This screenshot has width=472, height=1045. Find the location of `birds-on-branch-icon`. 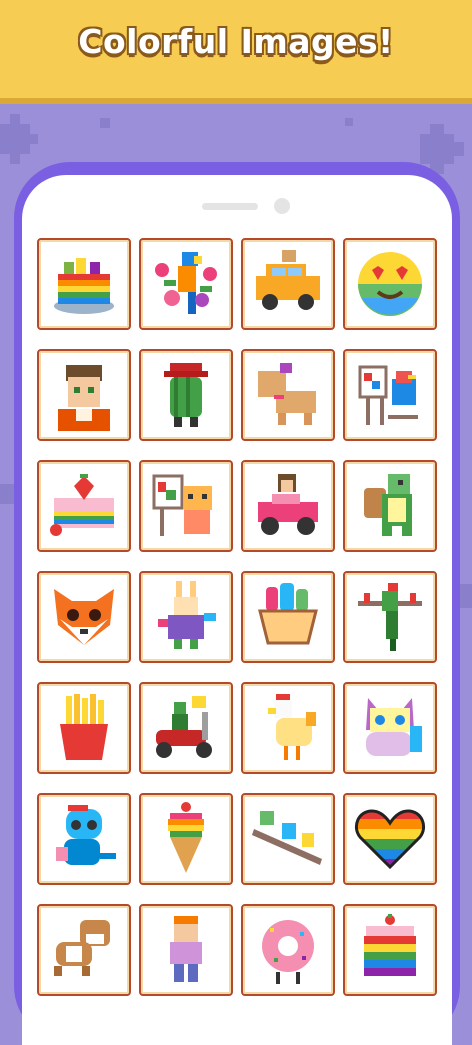

birds-on-branch-icon is located at coordinates (287, 838).